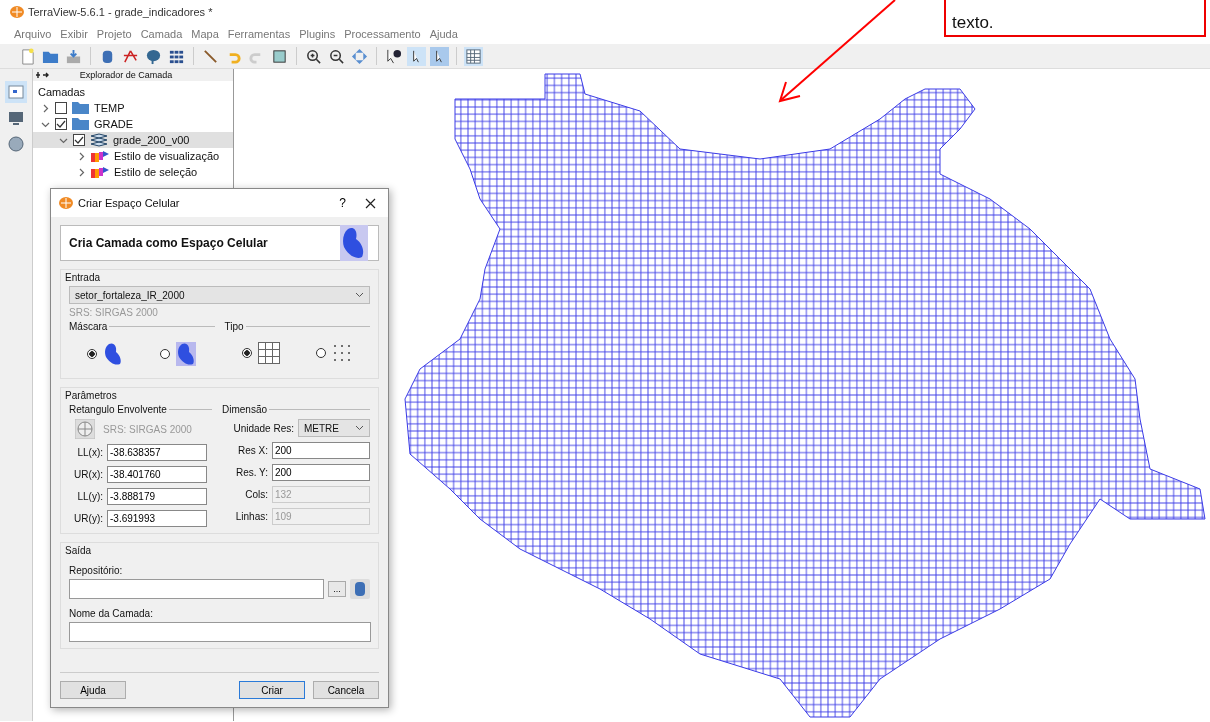 The width and height of the screenshot is (1210, 722). I want to click on unit-dropdown: METRE, so click(334, 428).